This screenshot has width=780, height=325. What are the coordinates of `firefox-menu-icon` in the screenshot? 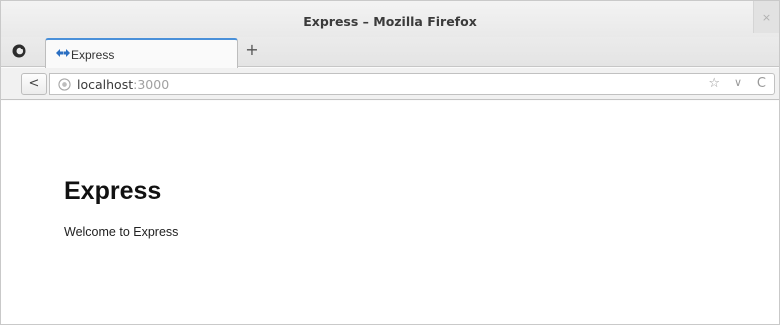 It's located at (19, 51).